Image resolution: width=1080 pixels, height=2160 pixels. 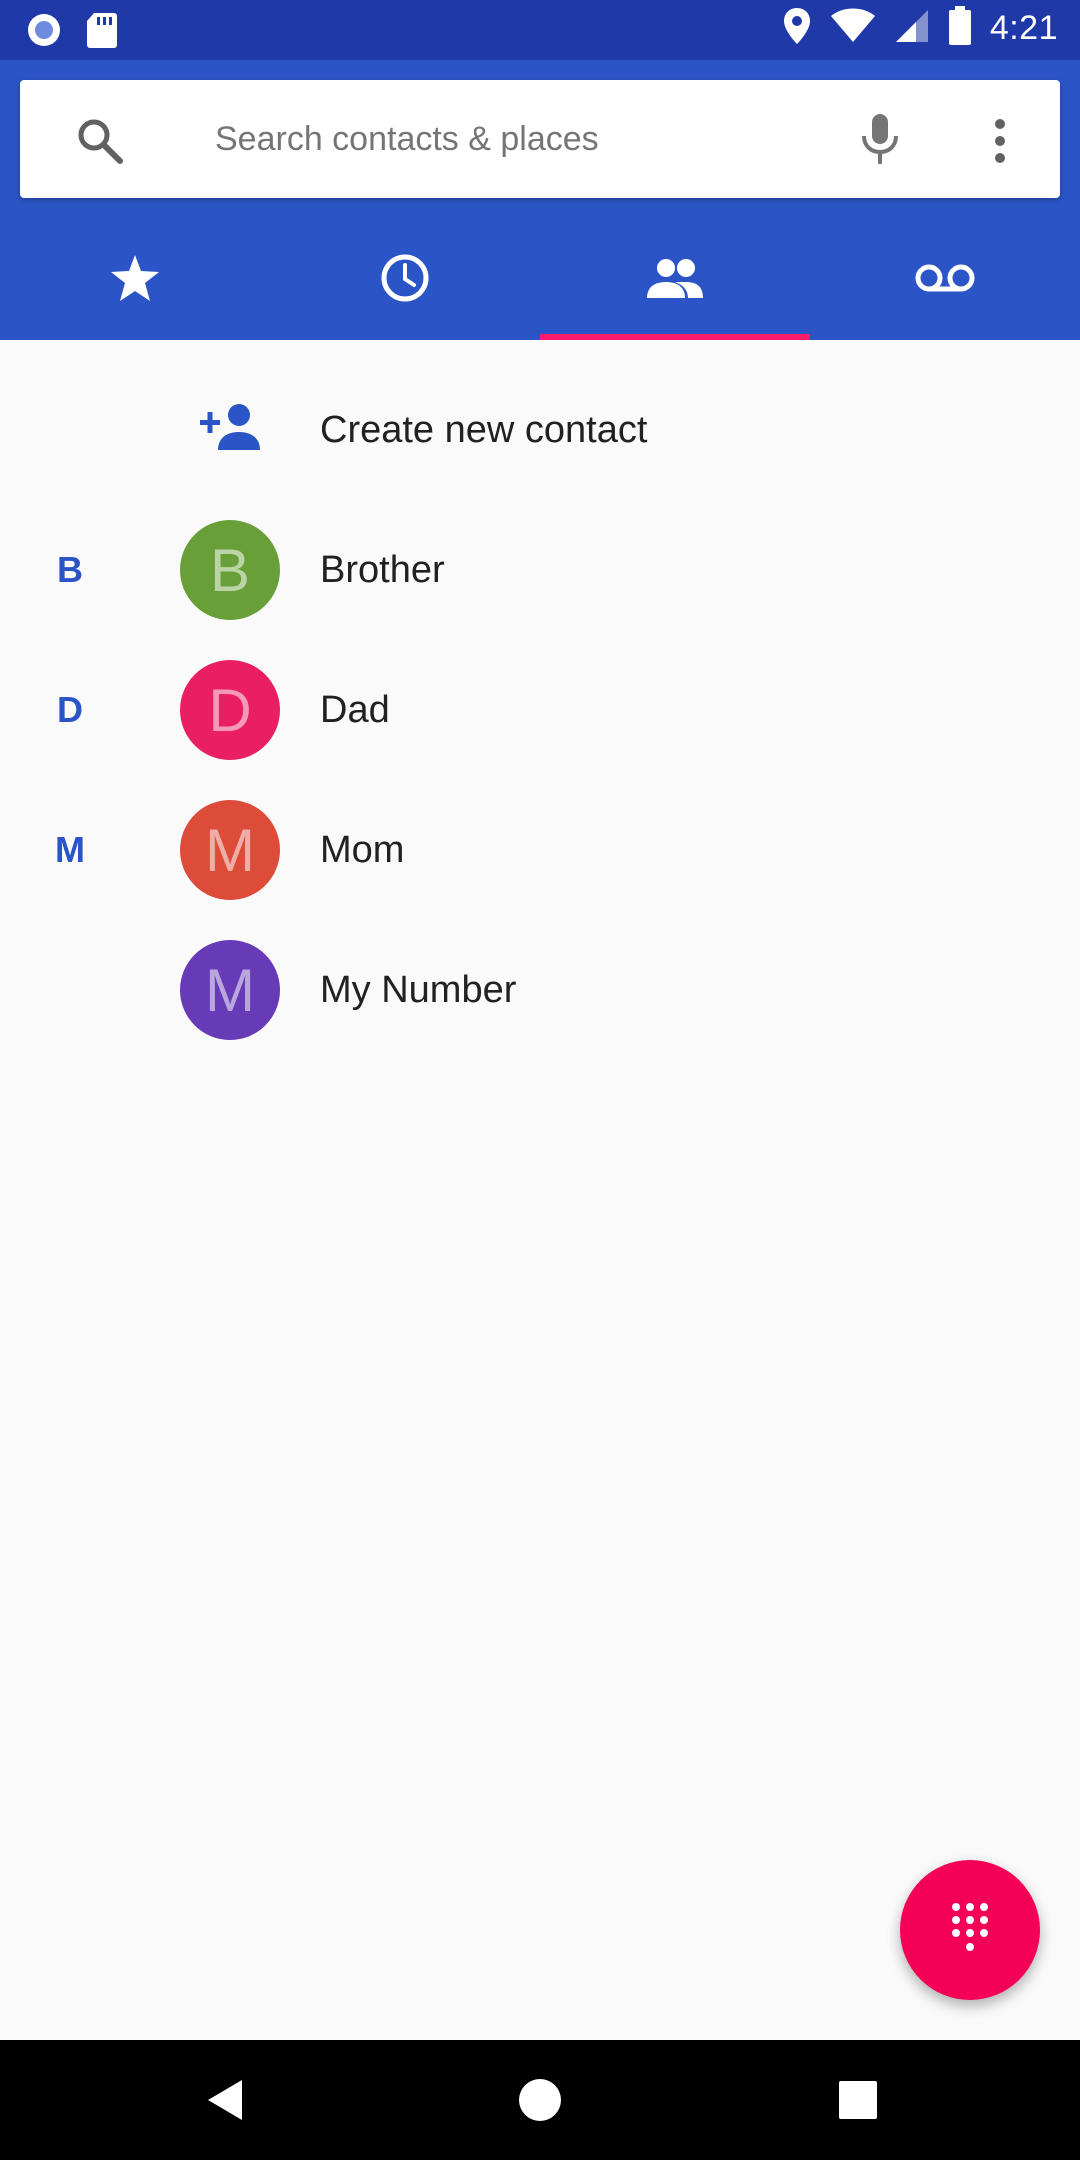 What do you see at coordinates (1023, 28) in the screenshot?
I see `clock: 4:21` at bounding box center [1023, 28].